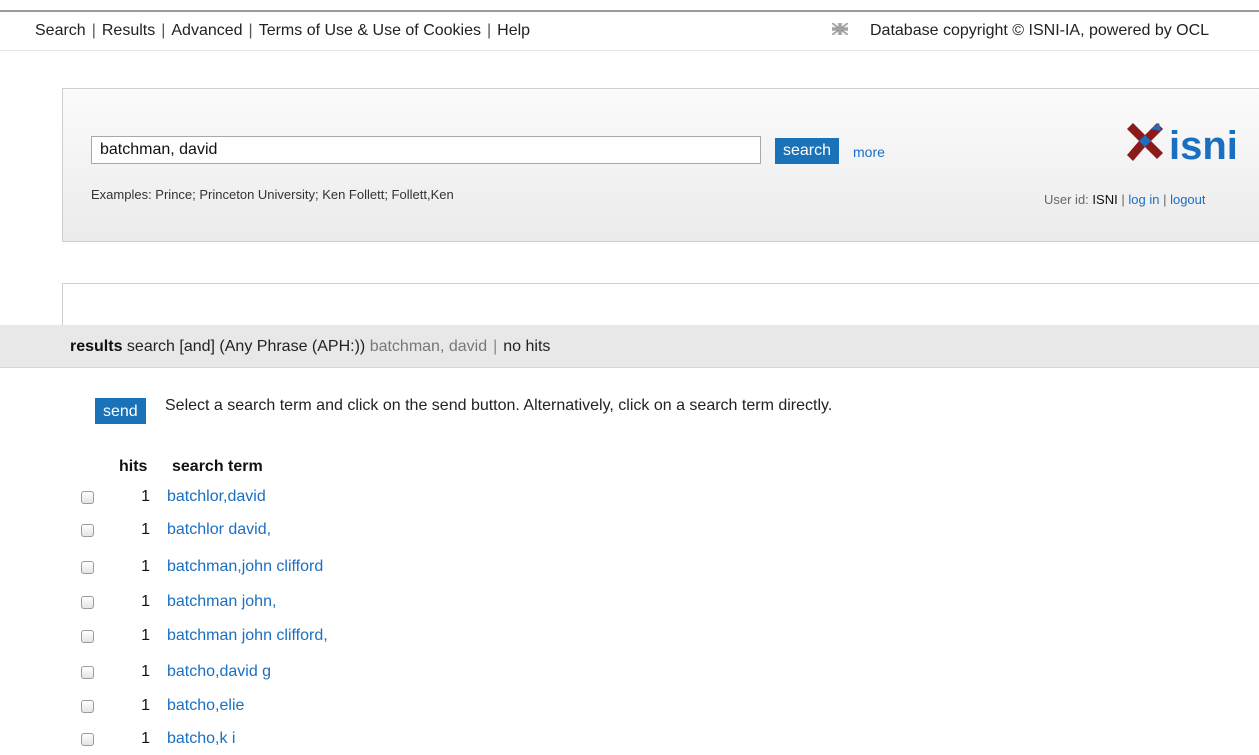 Image resolution: width=1259 pixels, height=755 pixels. Describe the element at coordinates (1105, 199) in the screenshot. I see `user-id-value: ISNI` at that location.